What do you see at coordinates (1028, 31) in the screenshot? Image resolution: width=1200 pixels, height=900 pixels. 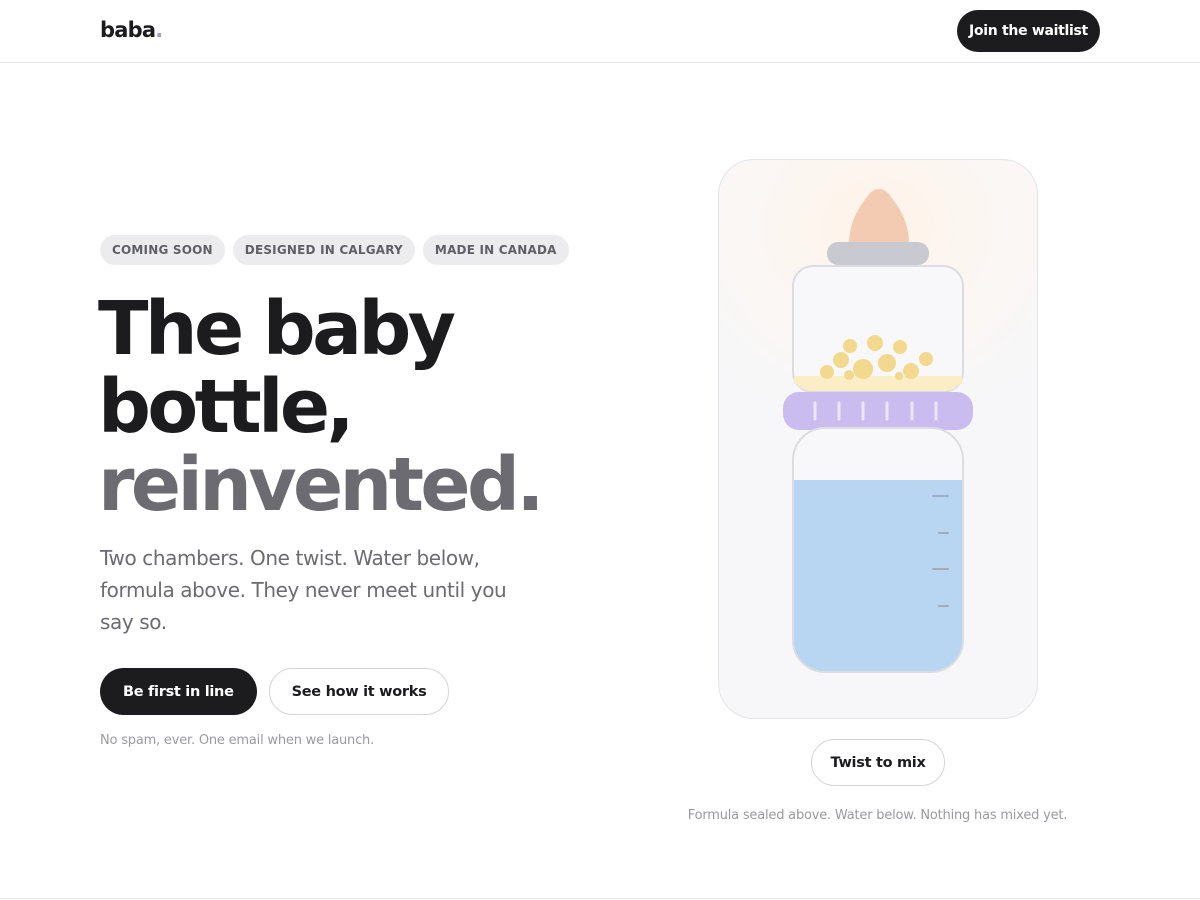 I see `join-waitlist-button: Join the waitlist` at bounding box center [1028, 31].